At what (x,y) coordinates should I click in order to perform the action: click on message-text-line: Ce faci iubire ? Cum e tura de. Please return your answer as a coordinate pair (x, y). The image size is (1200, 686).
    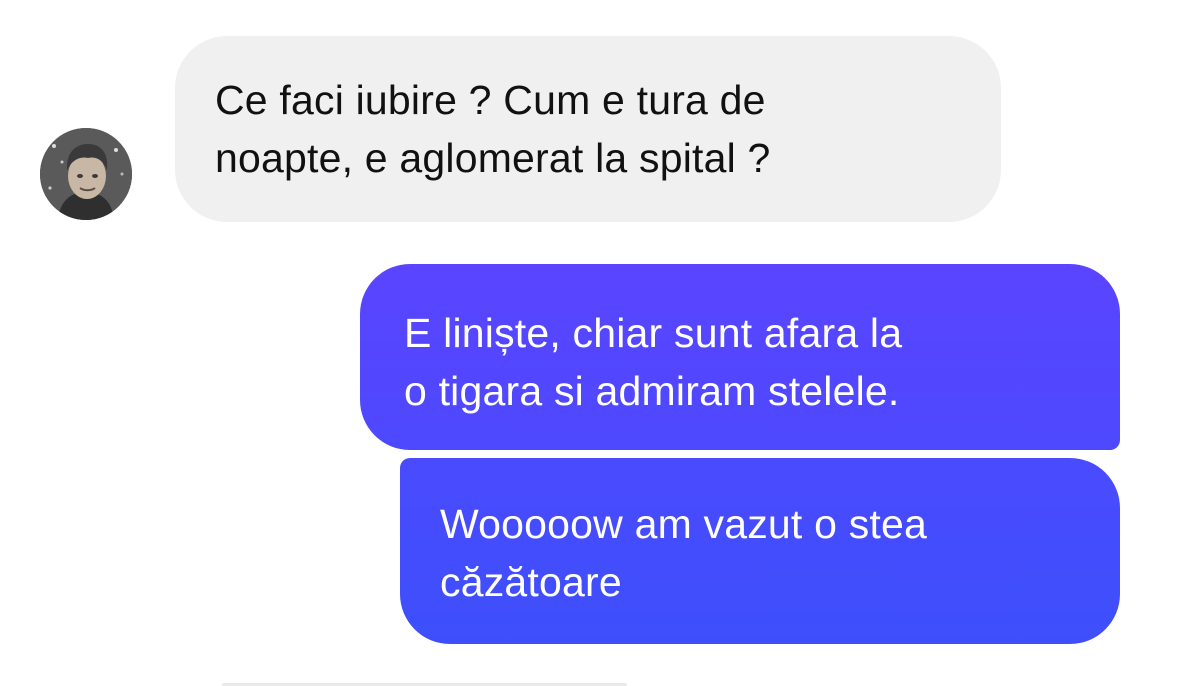
    Looking at the image, I should click on (490, 100).